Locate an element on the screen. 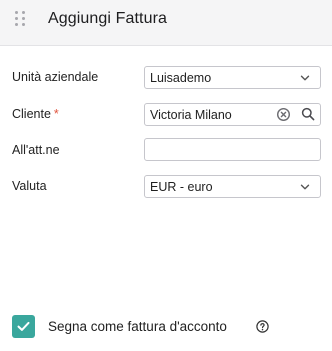 This screenshot has width=332, height=351. currency-label: Valuta is located at coordinates (29, 186).